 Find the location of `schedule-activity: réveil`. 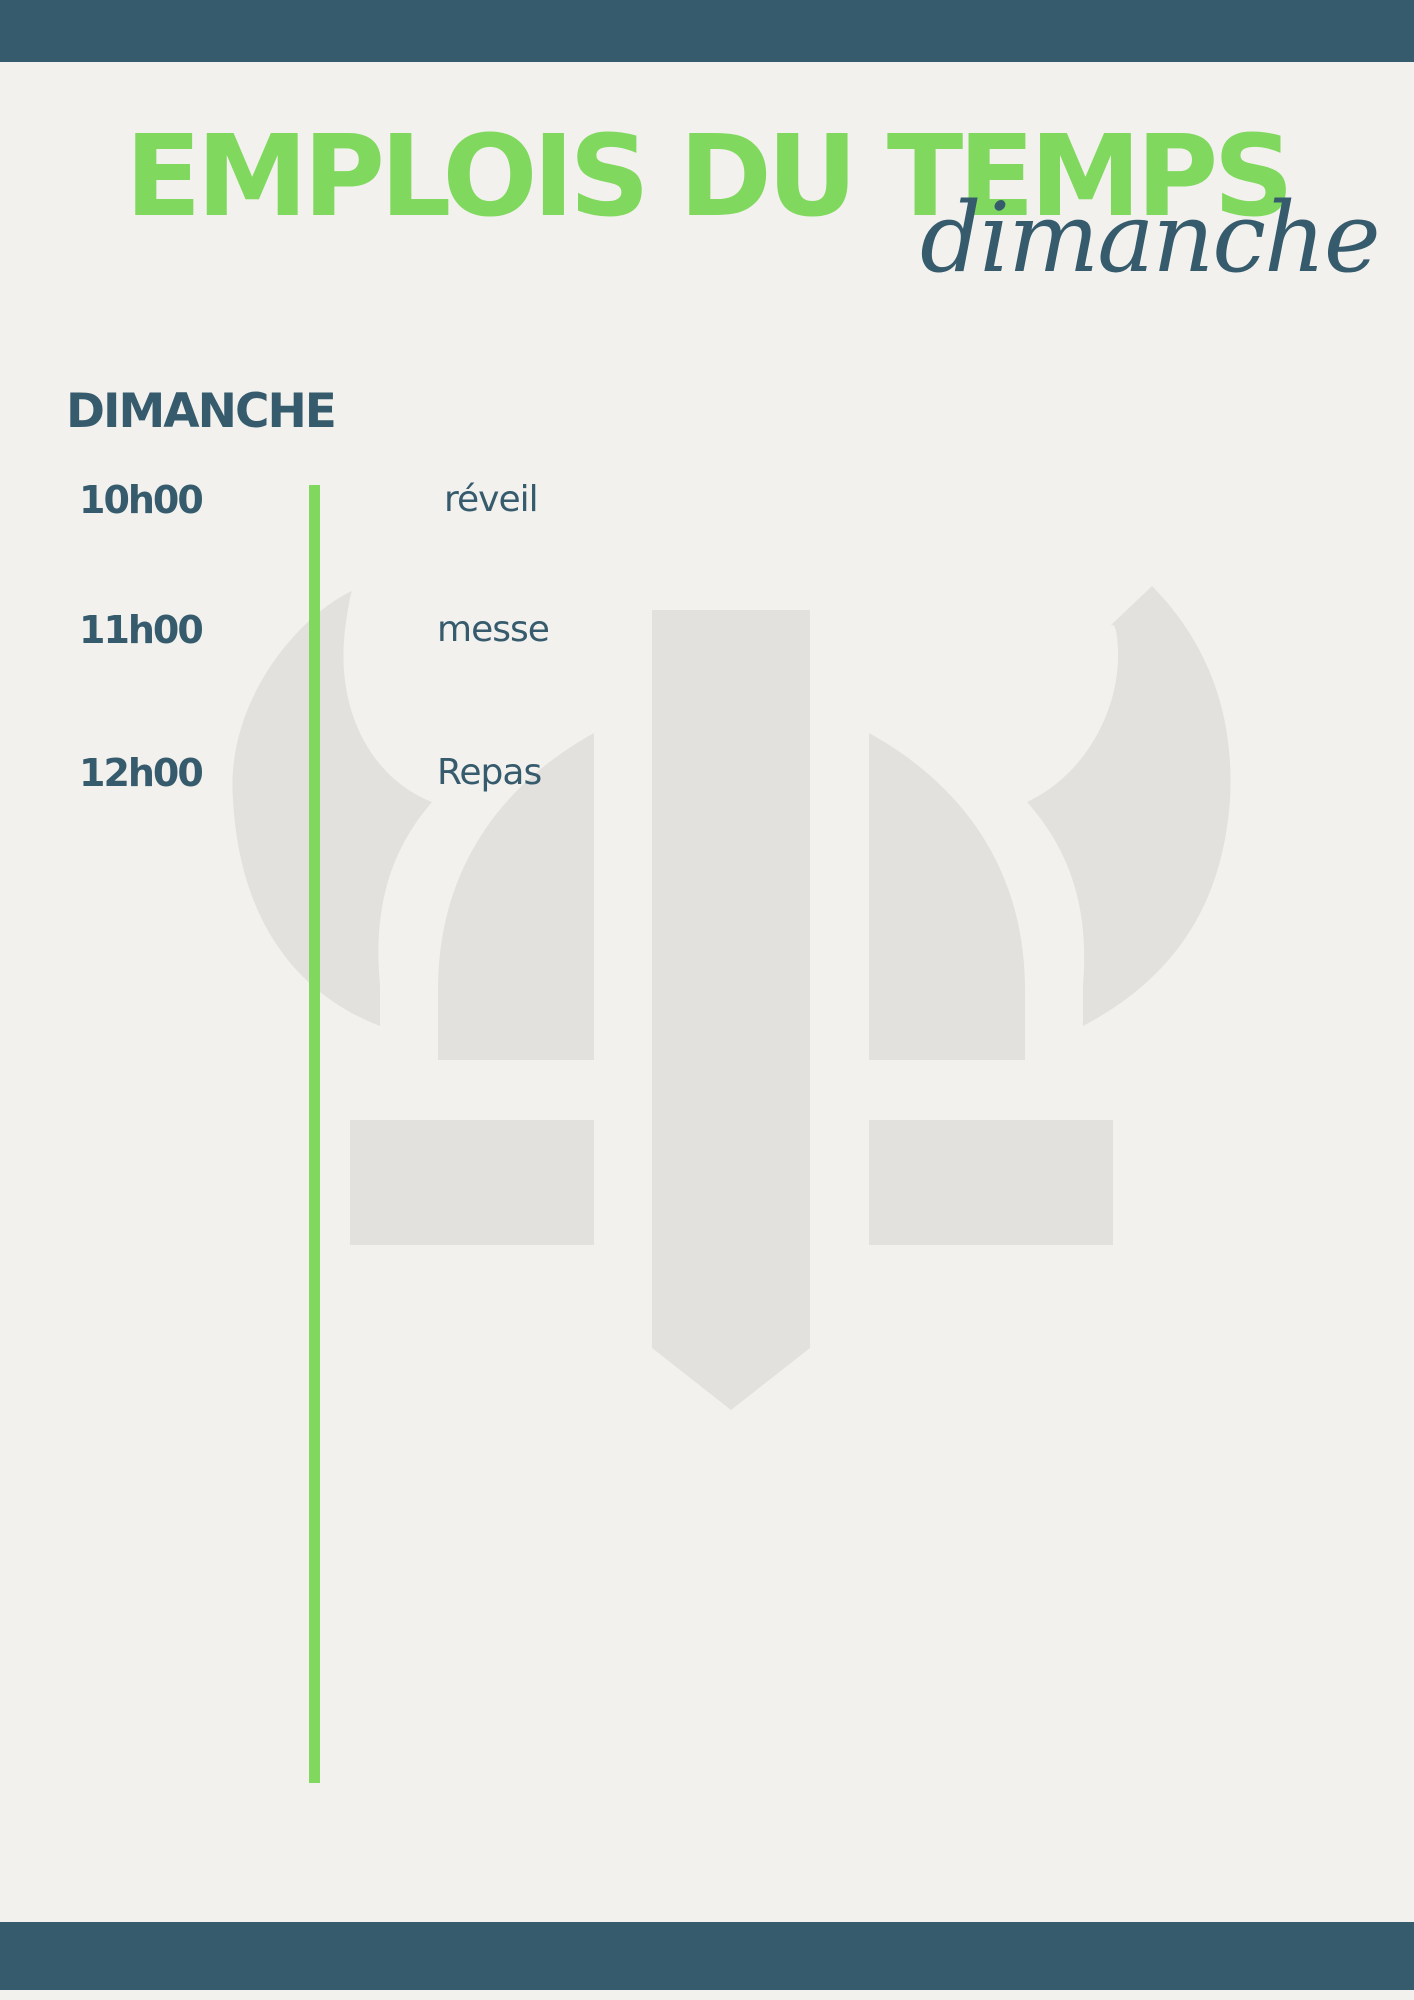

schedule-activity: réveil is located at coordinates (491, 499).